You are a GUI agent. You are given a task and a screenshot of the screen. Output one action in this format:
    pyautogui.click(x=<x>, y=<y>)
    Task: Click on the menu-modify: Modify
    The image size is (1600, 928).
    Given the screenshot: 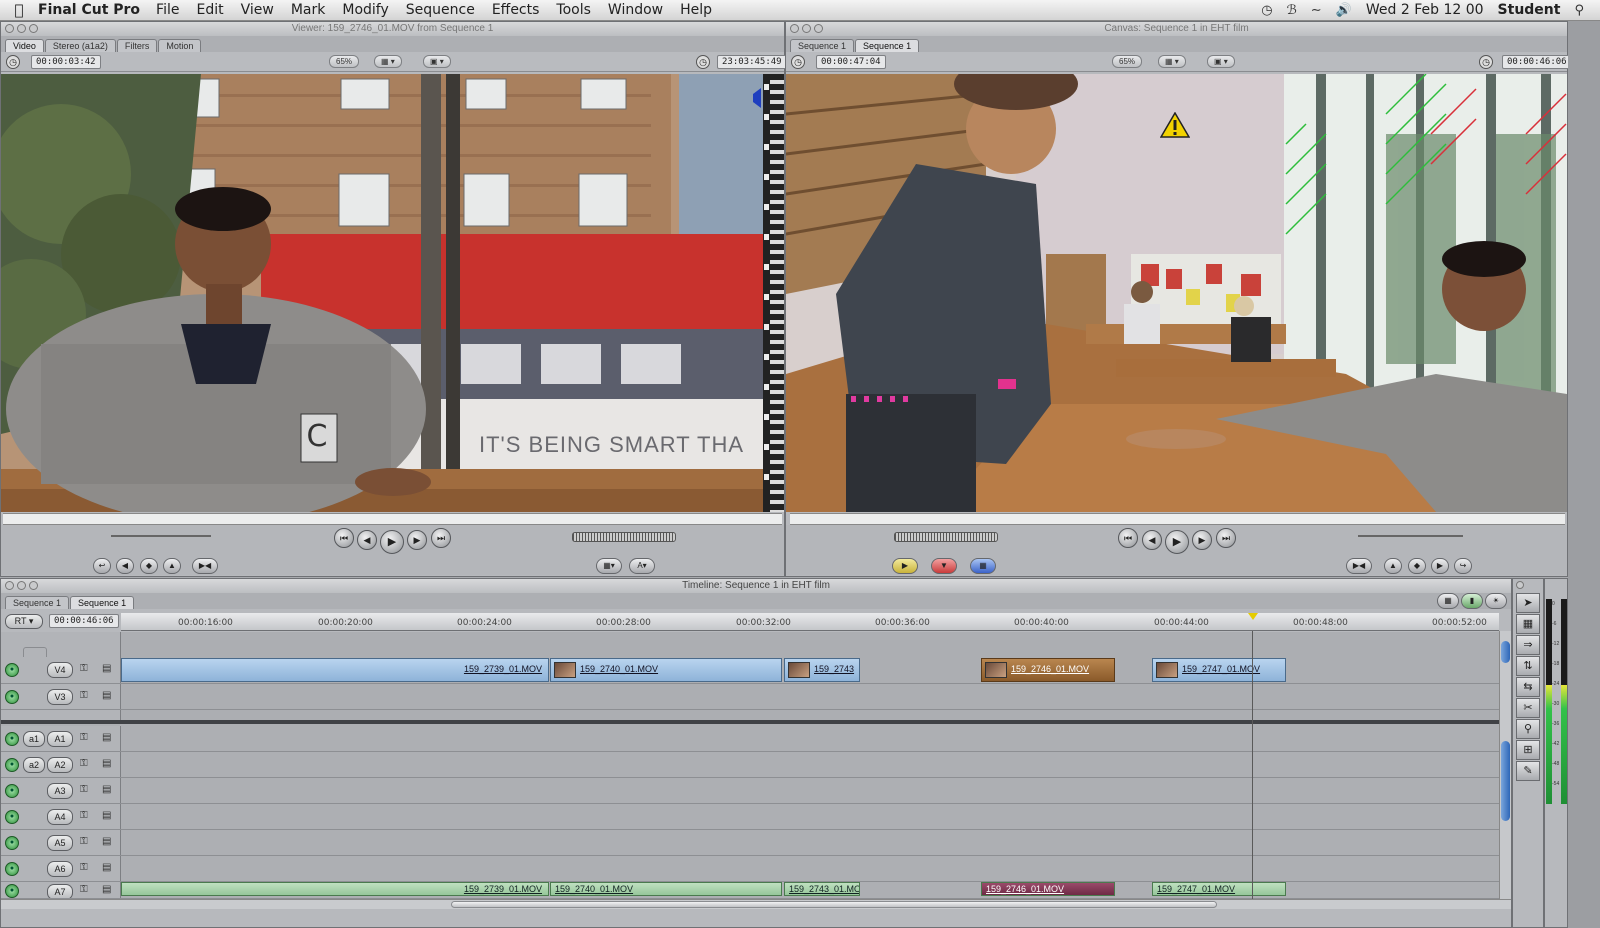 What is the action you would take?
    pyautogui.click(x=365, y=10)
    